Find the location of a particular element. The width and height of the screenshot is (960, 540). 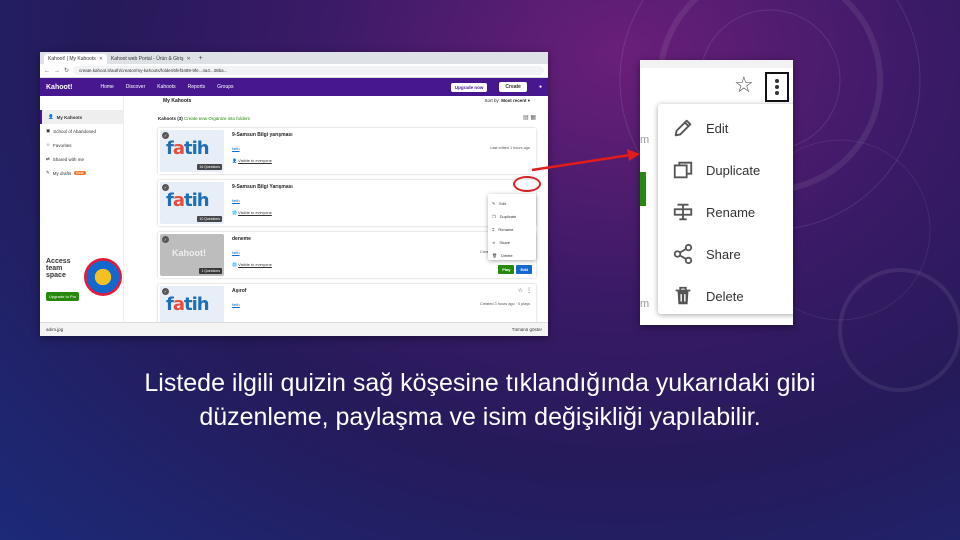

menu-item-share: ⋖ Share is located at coordinates (512, 242).